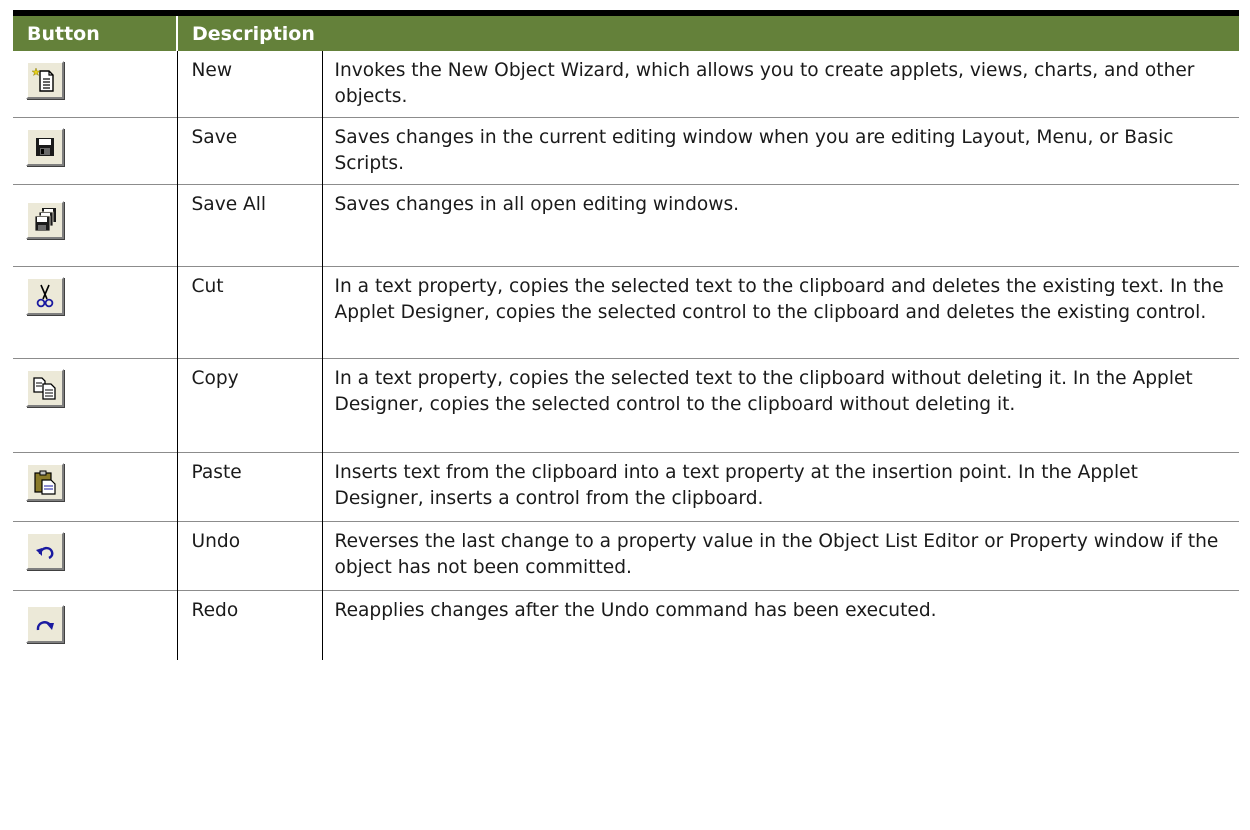 This screenshot has height=830, width=1250. Describe the element at coordinates (249, 555) in the screenshot. I see `button-name: Undo` at that location.